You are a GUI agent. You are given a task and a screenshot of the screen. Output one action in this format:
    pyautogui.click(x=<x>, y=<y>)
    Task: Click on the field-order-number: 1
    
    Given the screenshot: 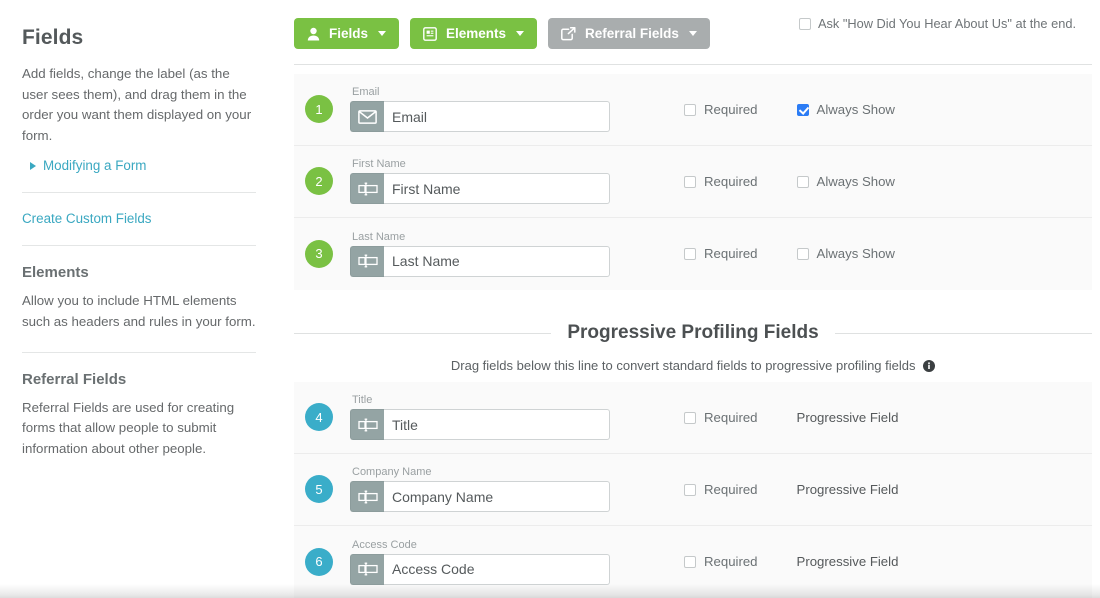 What is the action you would take?
    pyautogui.click(x=319, y=109)
    